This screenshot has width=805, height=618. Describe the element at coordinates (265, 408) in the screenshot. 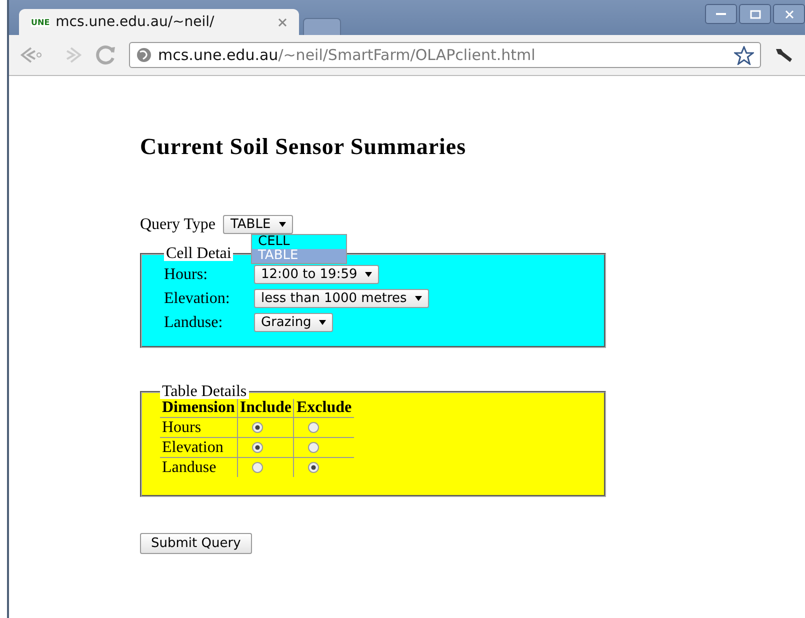

I see `column-header: Include` at that location.